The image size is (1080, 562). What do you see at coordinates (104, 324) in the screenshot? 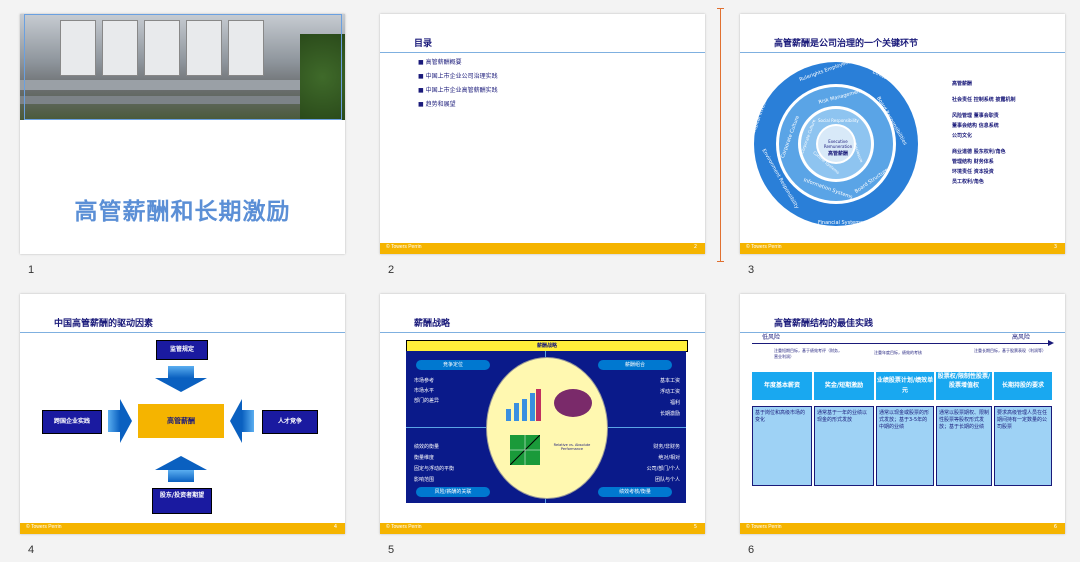
I see `slide-title: 中国高管薪酬的驱动因素` at bounding box center [104, 324].